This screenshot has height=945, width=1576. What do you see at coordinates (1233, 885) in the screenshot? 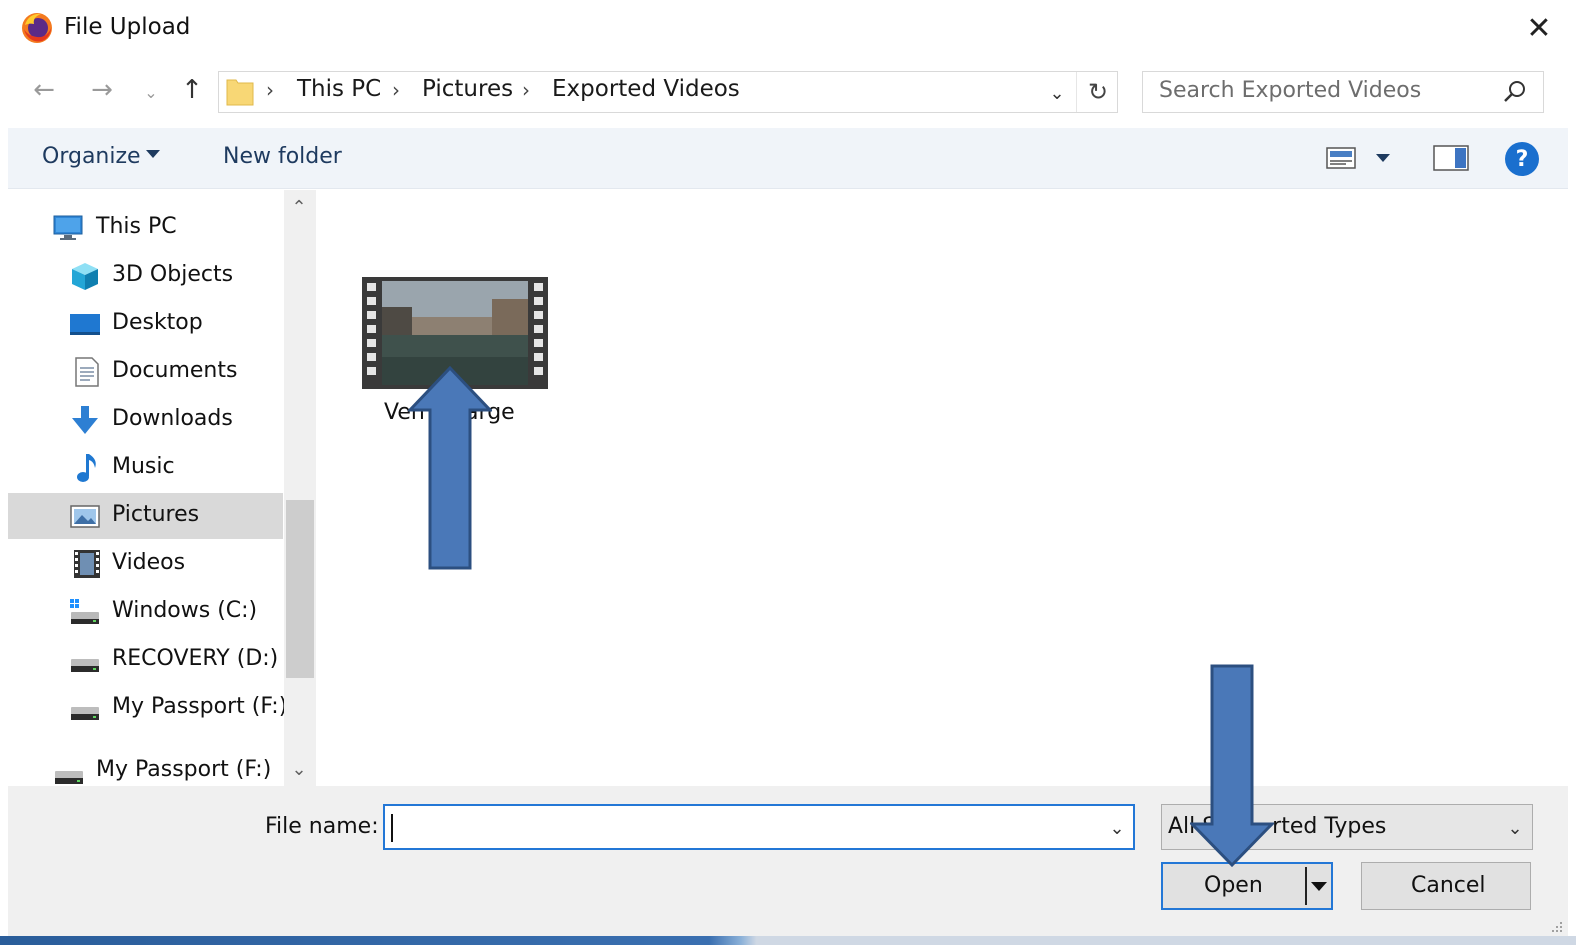
I see `open-button-label: Open` at bounding box center [1233, 885].